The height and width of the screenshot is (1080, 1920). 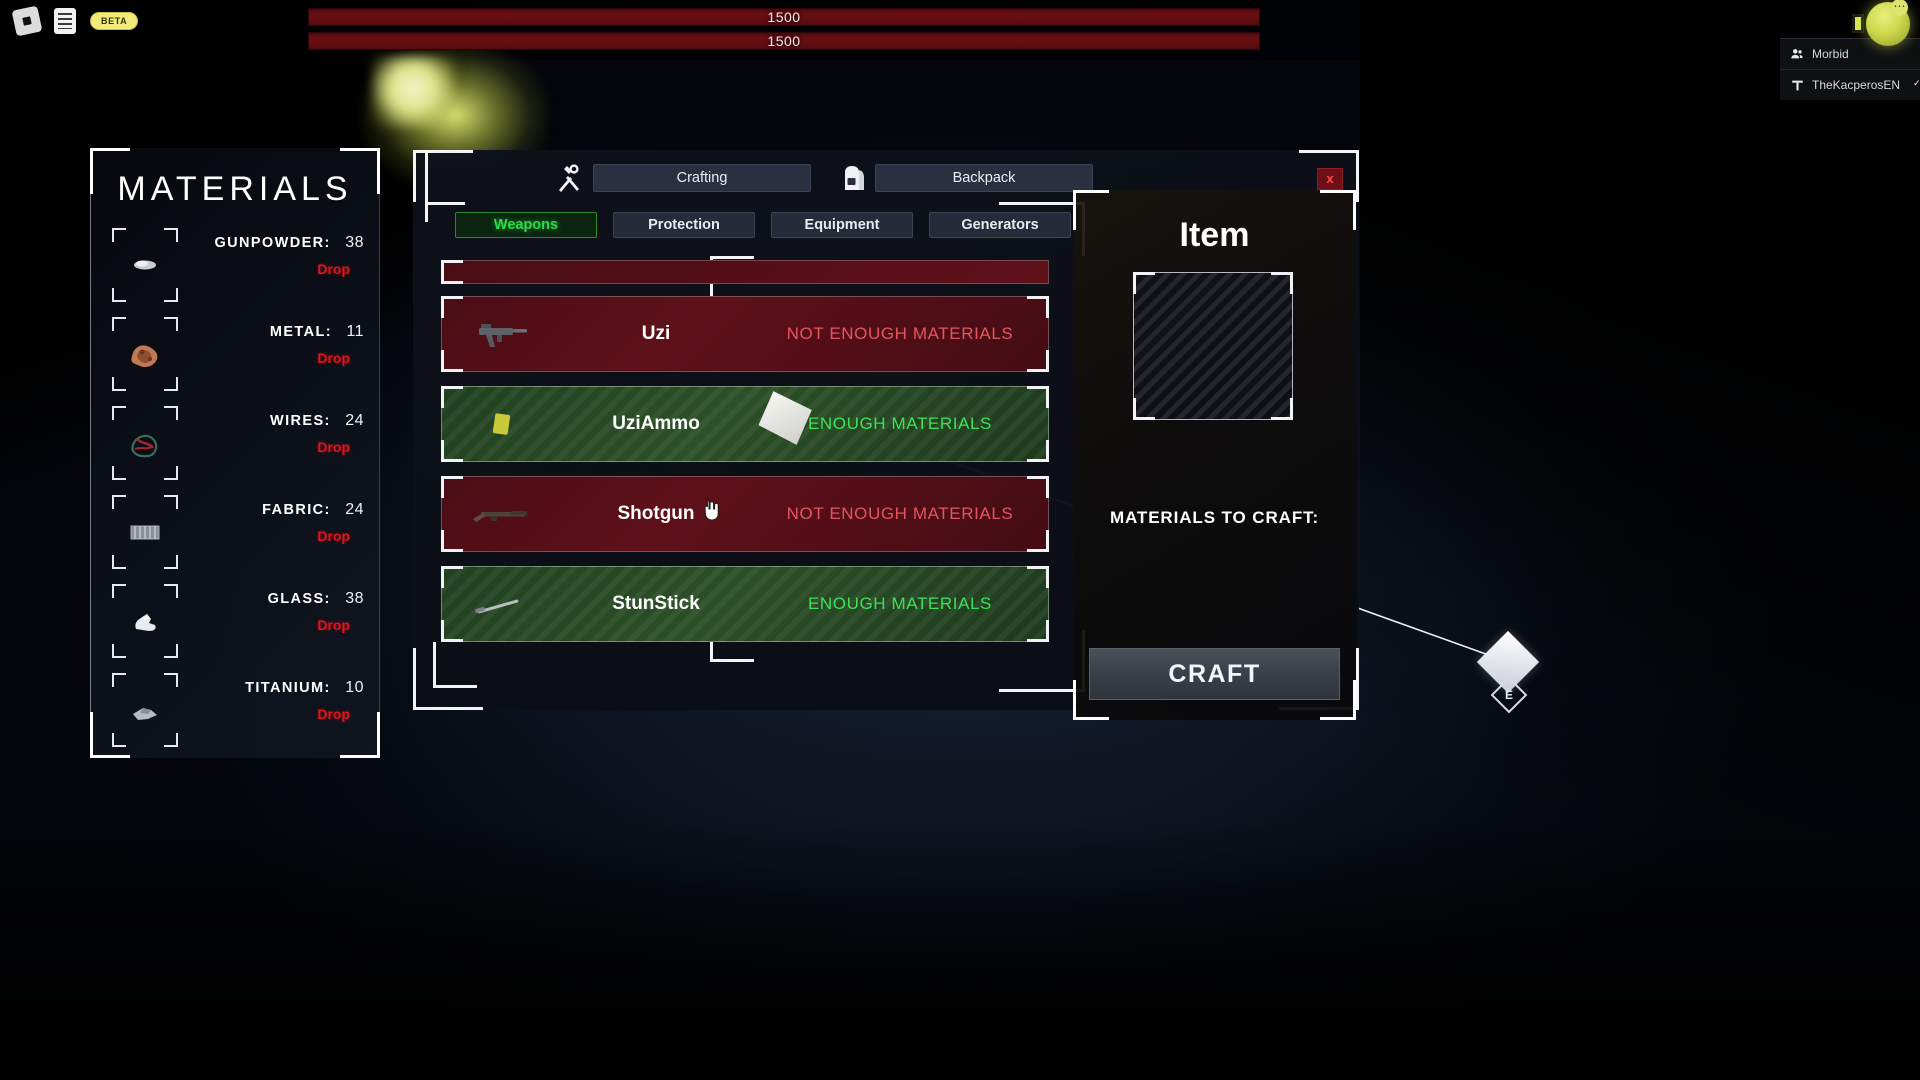 I want to click on metal-icon, so click(x=144, y=356).